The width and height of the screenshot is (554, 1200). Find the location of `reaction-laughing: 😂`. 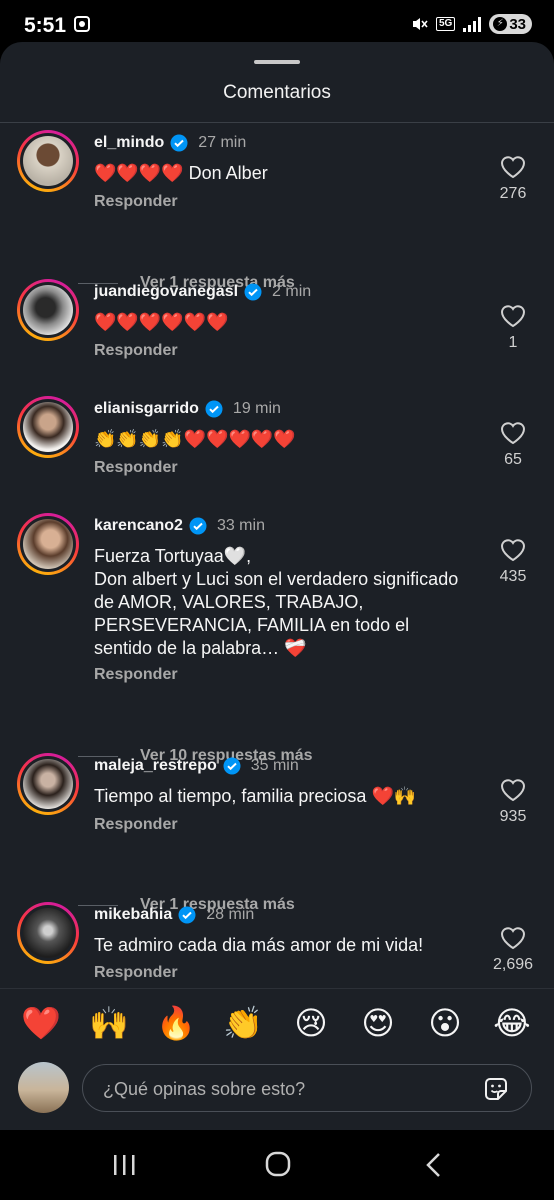

reaction-laughing: 😂 is located at coordinates (512, 1023).